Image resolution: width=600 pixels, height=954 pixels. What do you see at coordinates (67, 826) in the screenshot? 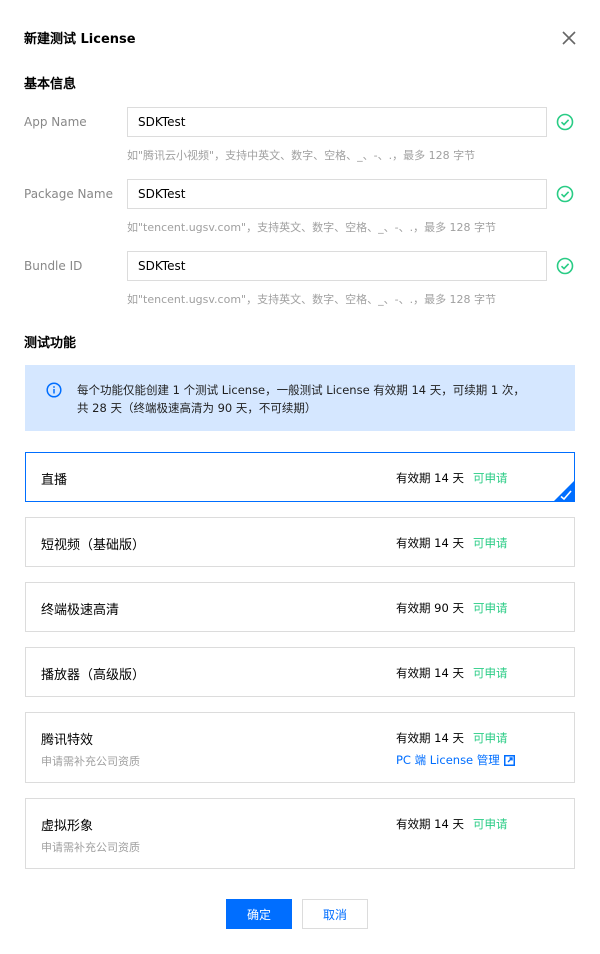
I see `feature-name: 虚拟形象` at bounding box center [67, 826].